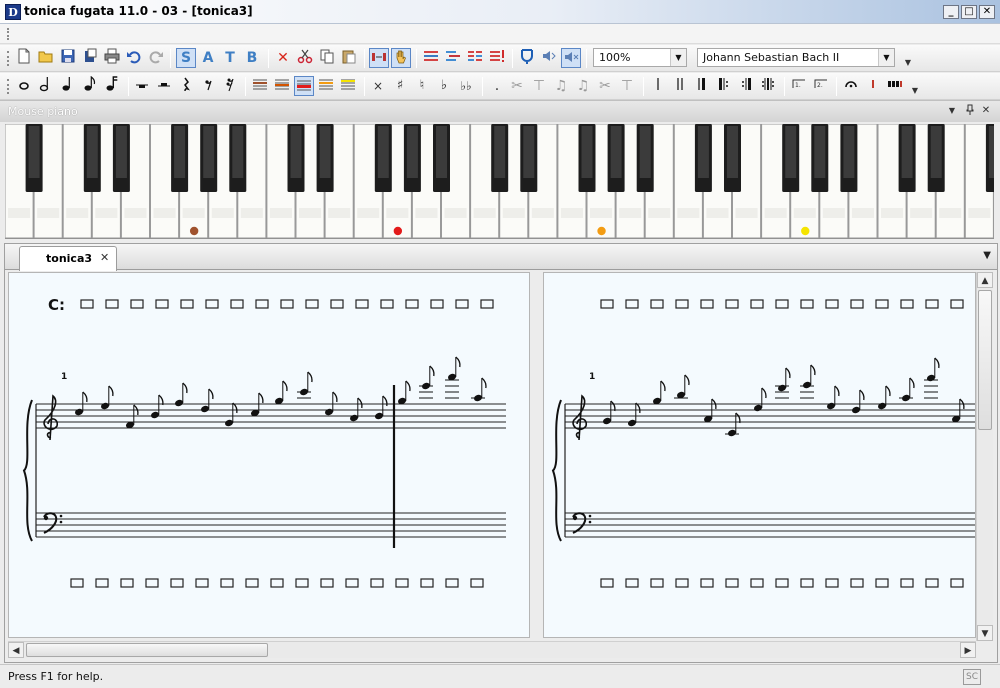  What do you see at coordinates (260, 86) in the screenshot?
I see `staff-lines-icon` at bounding box center [260, 86].